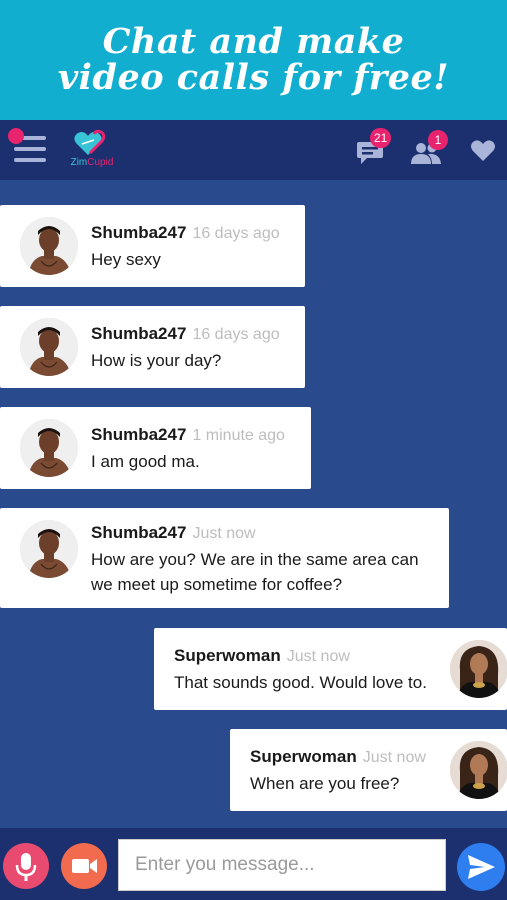 This screenshot has height=900, width=507. What do you see at coordinates (238, 435) in the screenshot?
I see `message-time: 1 minute ago` at bounding box center [238, 435].